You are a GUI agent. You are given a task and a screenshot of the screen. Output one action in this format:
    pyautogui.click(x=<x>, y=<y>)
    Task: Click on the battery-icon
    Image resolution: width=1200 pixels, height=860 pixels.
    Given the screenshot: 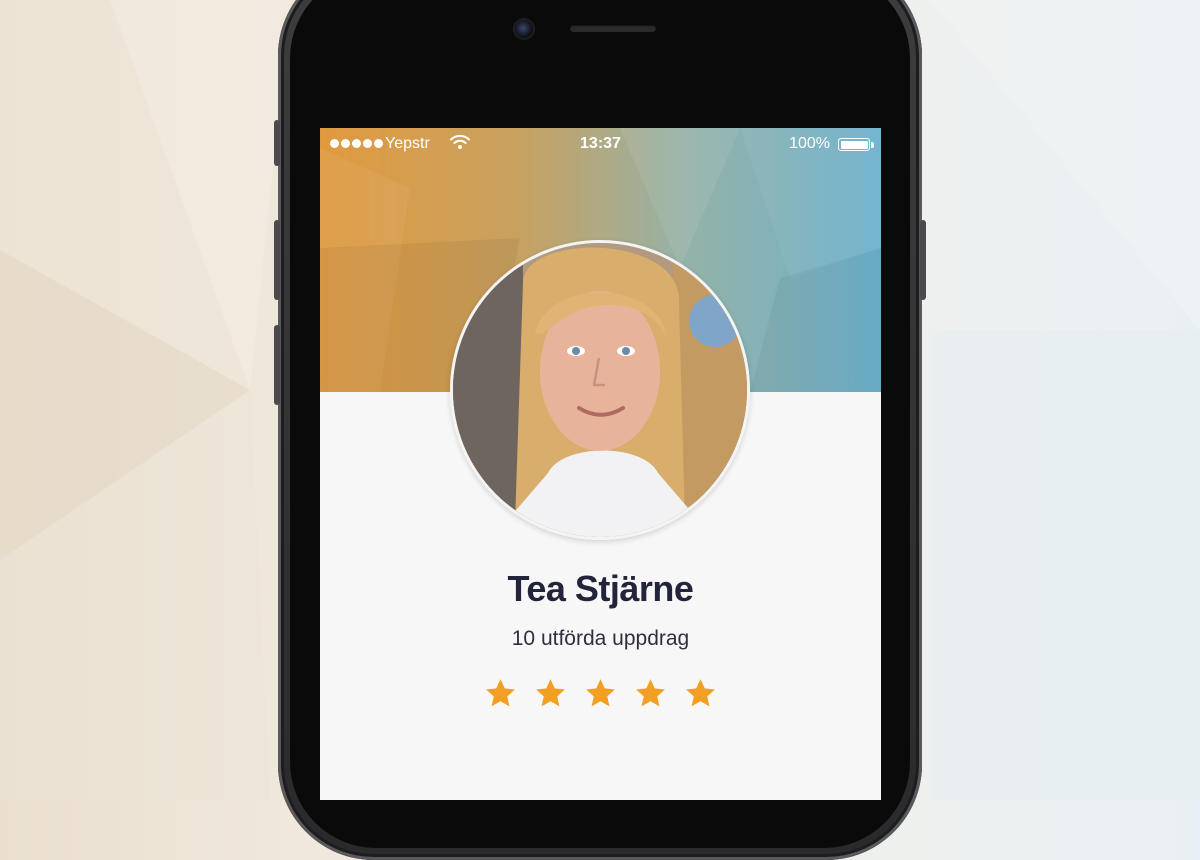 What is the action you would take?
    pyautogui.click(x=854, y=144)
    